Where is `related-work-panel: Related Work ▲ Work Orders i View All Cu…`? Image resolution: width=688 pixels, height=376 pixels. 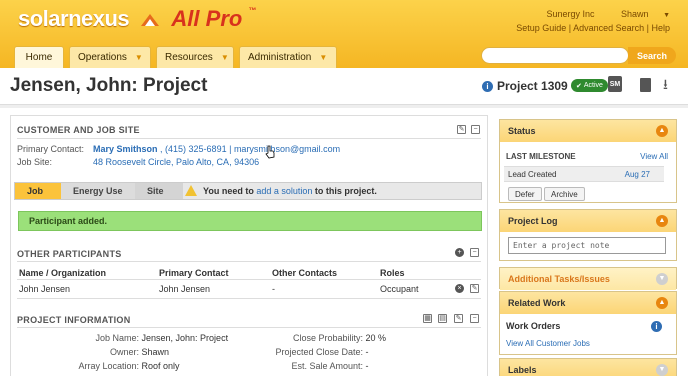 related-work-panel: Related Work ▲ Work Orders i View All Cu… is located at coordinates (588, 323).